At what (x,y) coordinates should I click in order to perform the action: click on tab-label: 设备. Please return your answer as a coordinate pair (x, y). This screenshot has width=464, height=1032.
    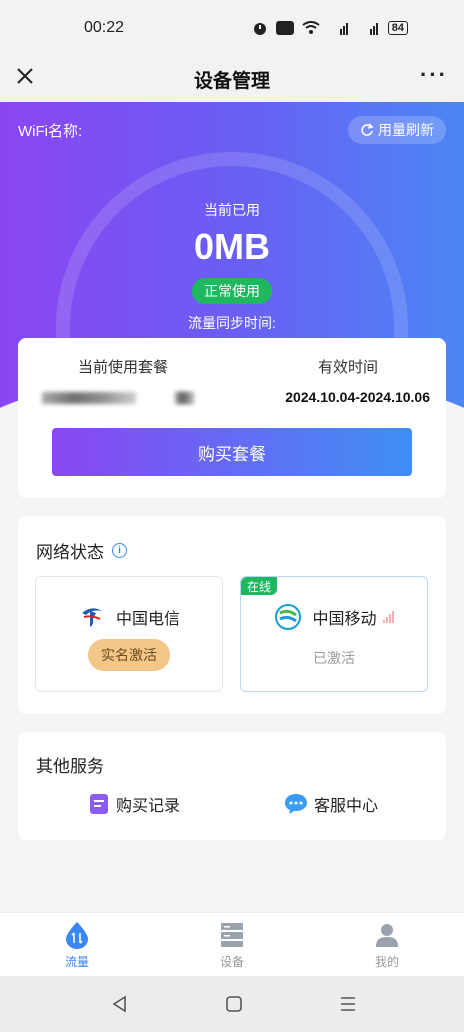
    Looking at the image, I should click on (231, 962).